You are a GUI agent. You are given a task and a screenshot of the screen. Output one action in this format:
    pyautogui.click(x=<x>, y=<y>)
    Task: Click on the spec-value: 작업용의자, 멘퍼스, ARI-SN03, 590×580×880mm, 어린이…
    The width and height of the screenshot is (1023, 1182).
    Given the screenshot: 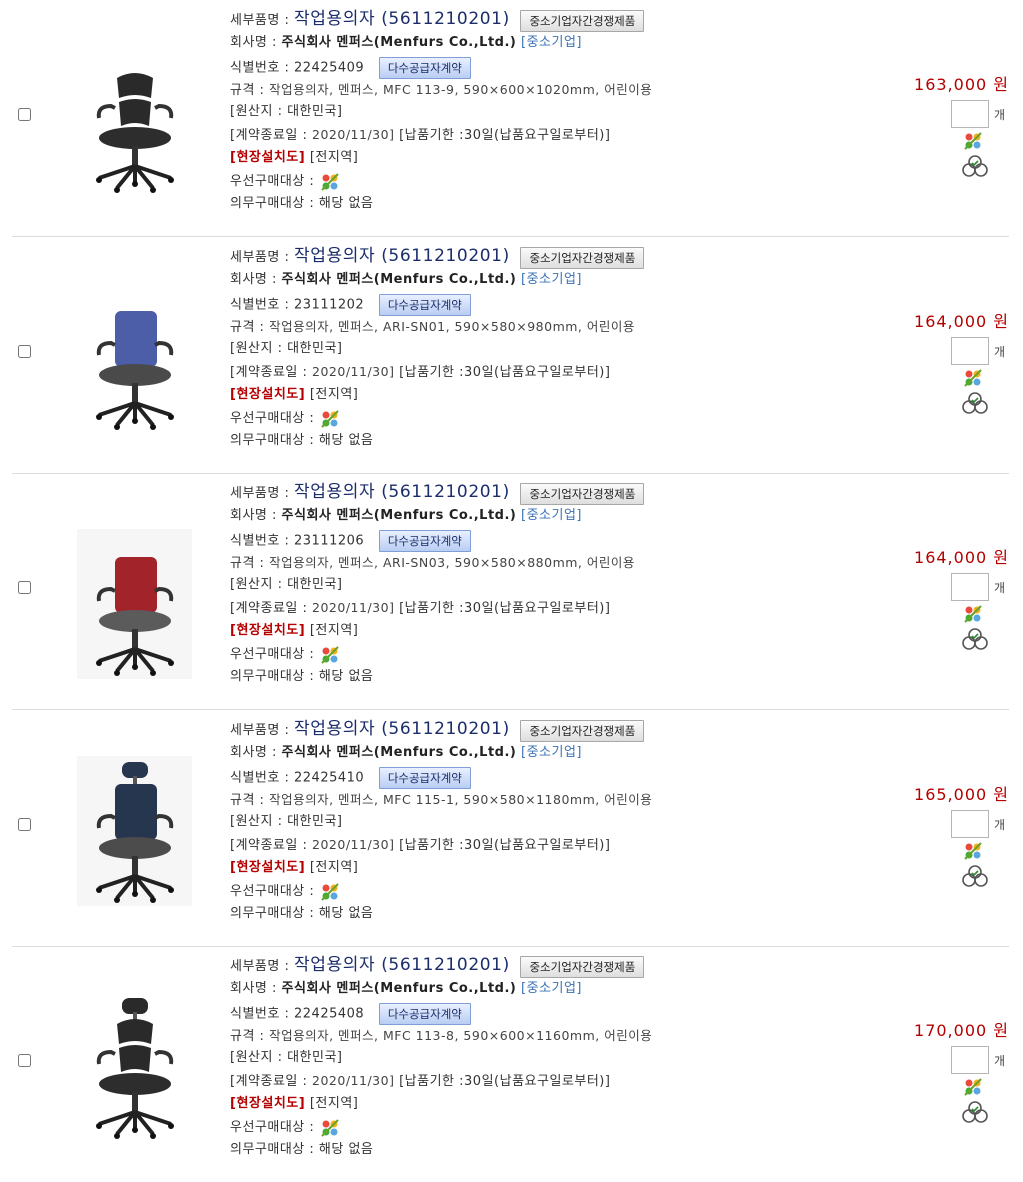 What is the action you would take?
    pyautogui.click(x=452, y=562)
    